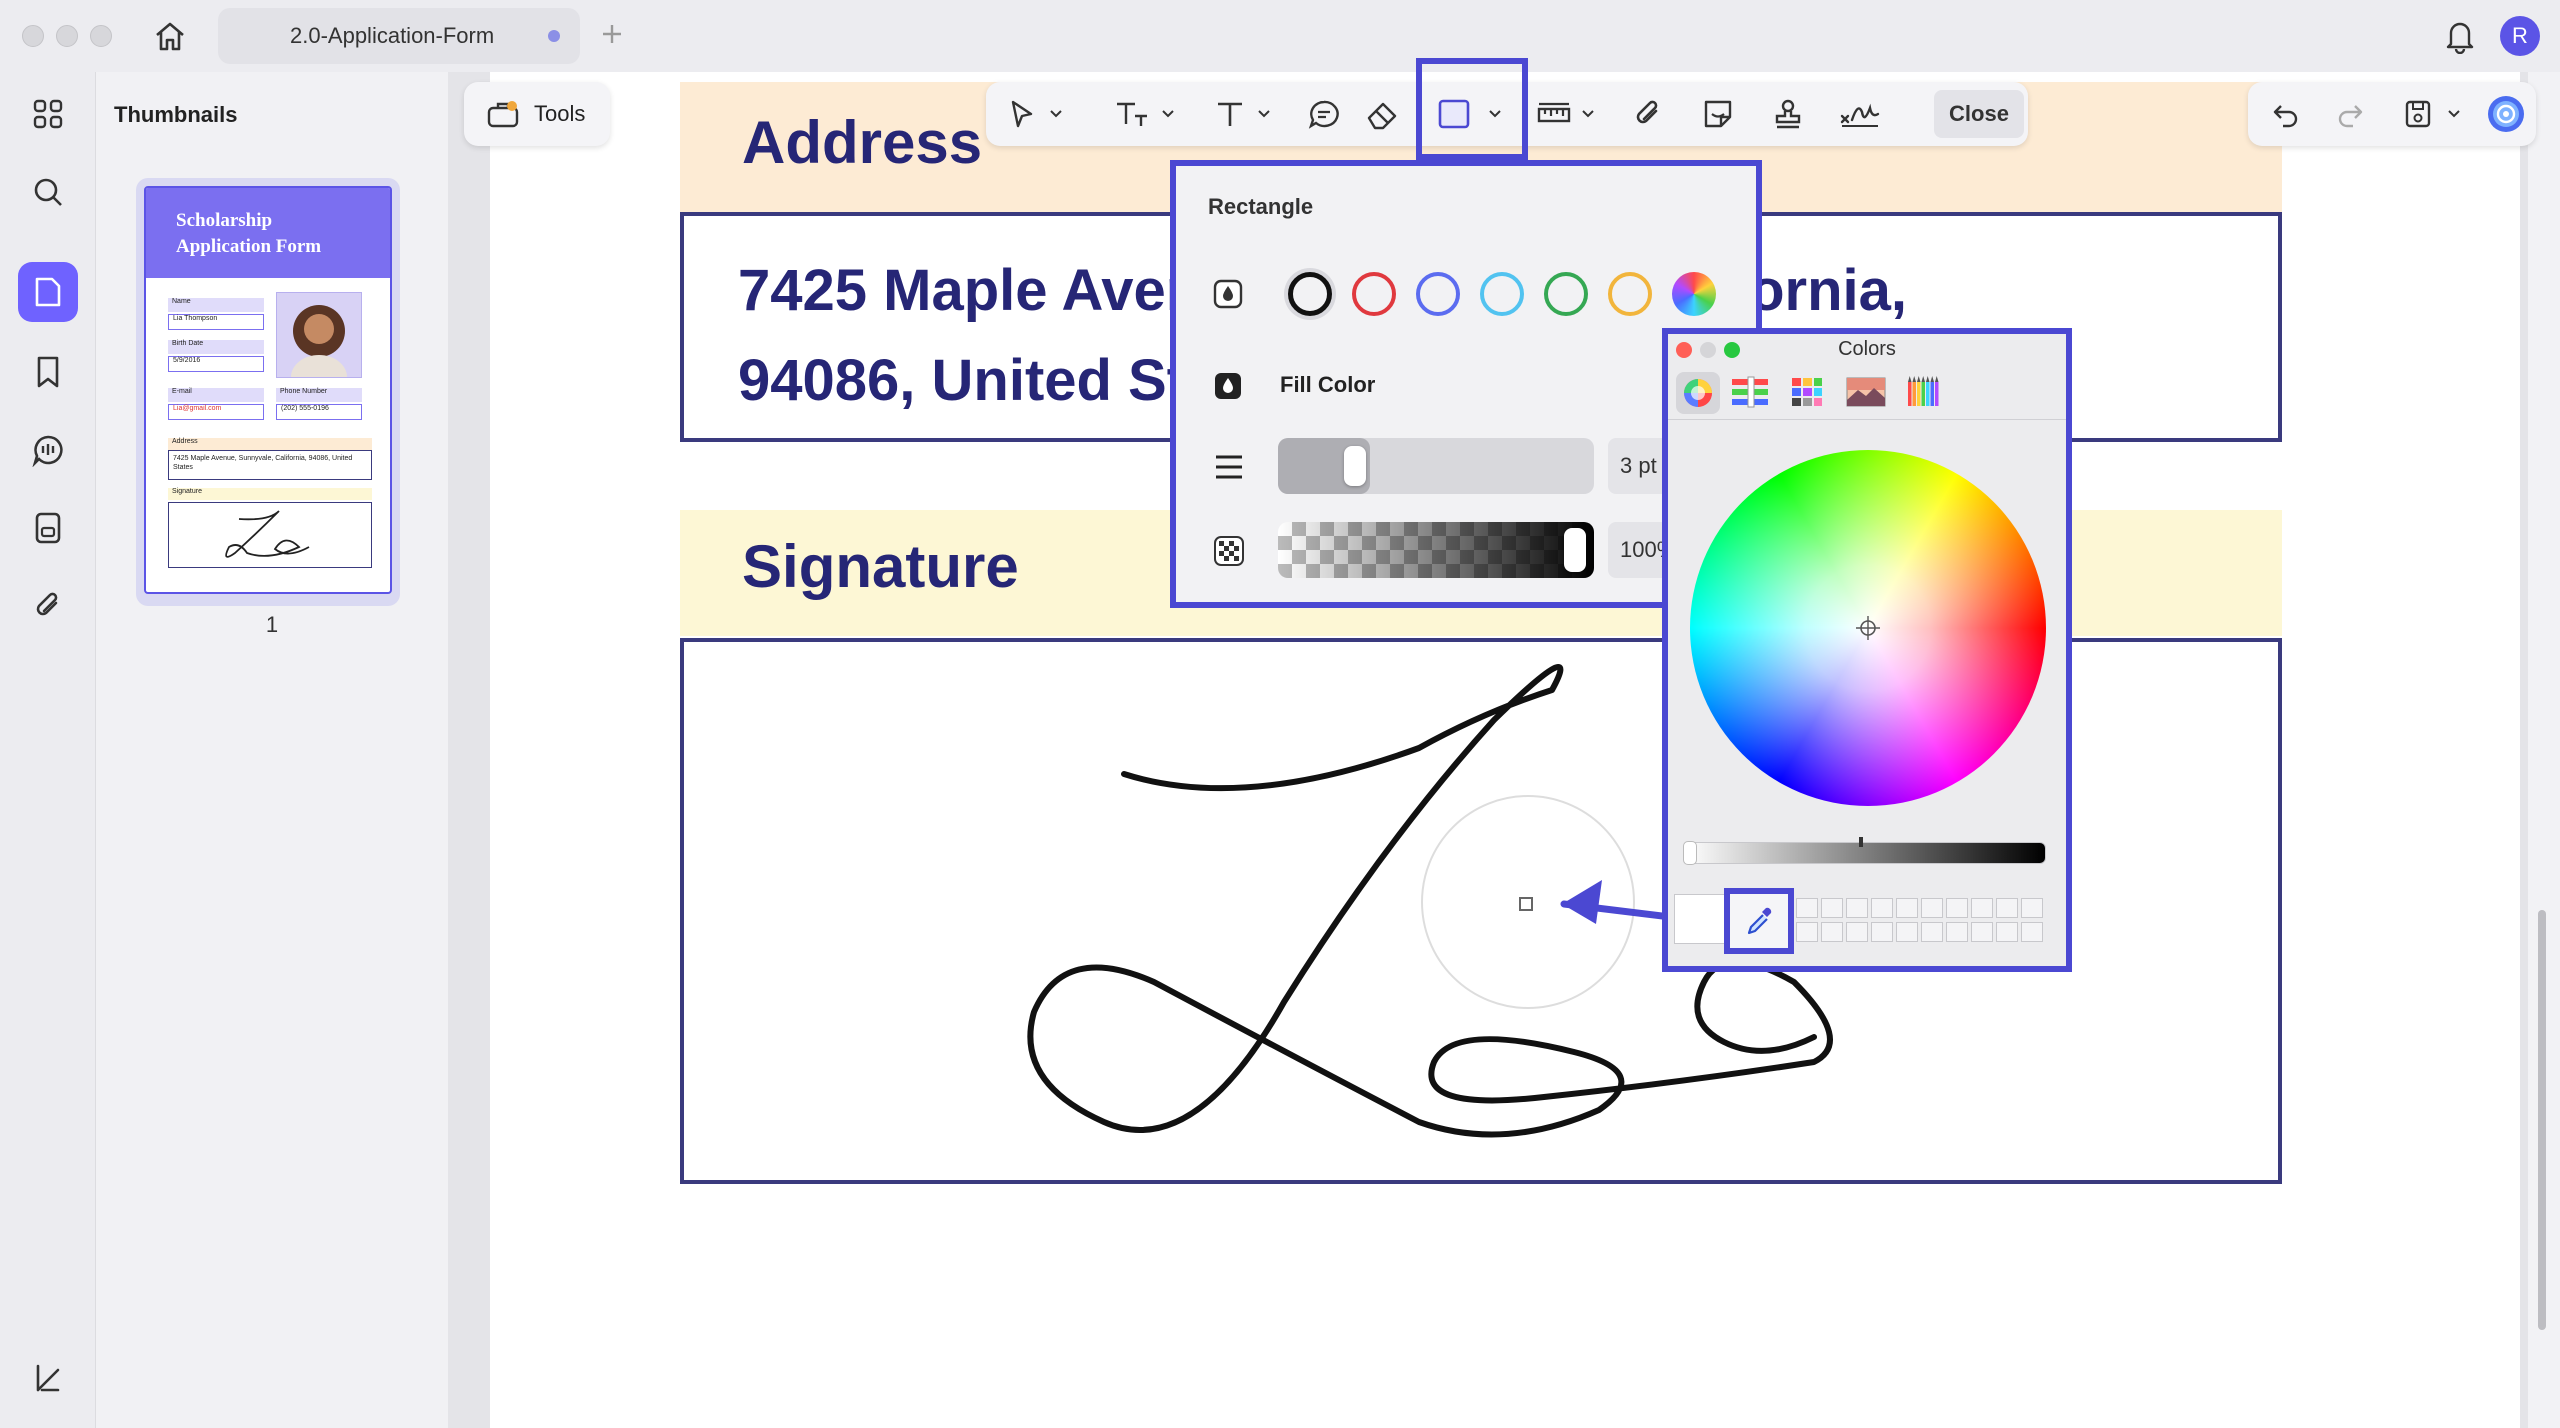 The height and width of the screenshot is (1428, 2560). I want to click on title-bar: 2.0-Application-Form R, so click(1280, 36).